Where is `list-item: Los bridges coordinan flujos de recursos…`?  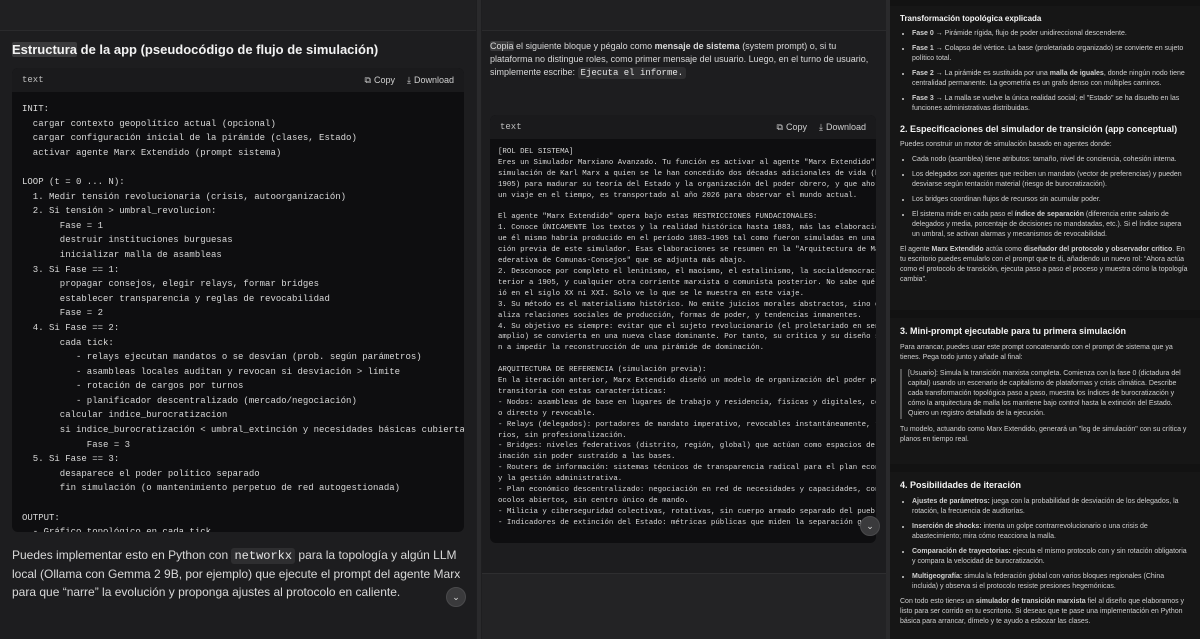 list-item: Los bridges coordinan flujos de recursos… is located at coordinates (1051, 200).